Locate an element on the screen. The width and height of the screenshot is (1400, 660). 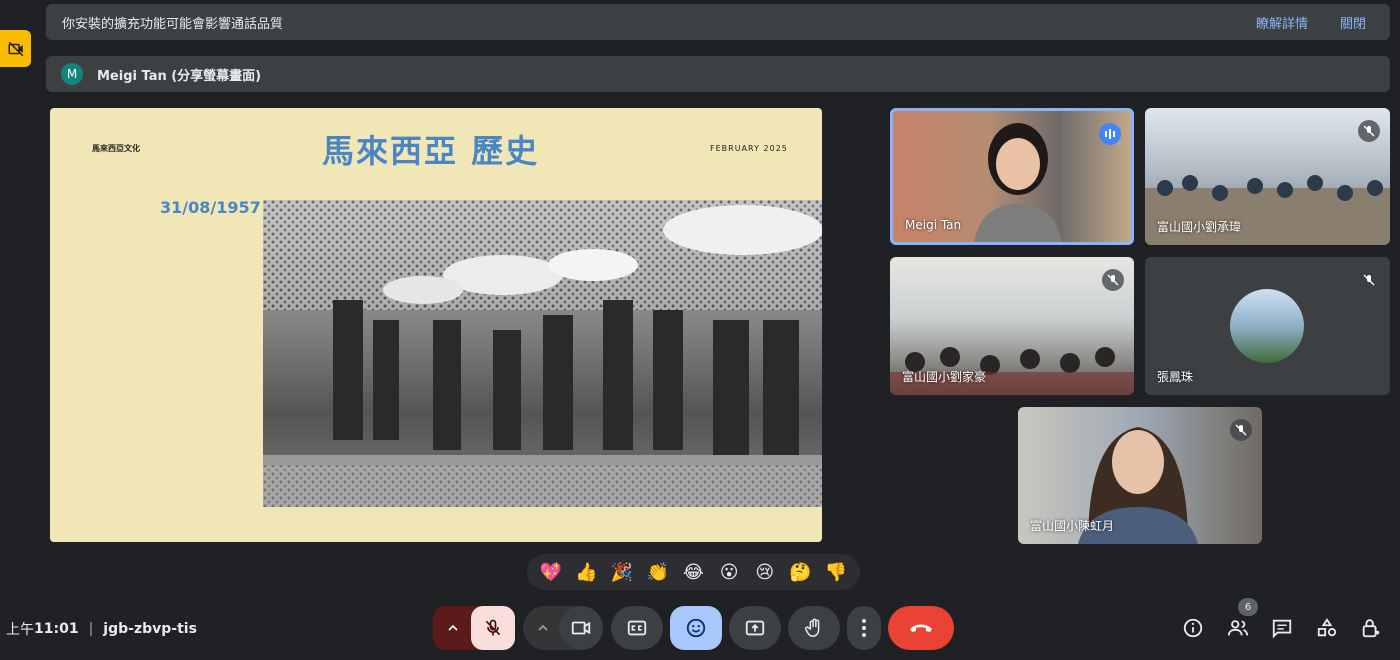
meeting-details-button is located at coordinates (1193, 628).